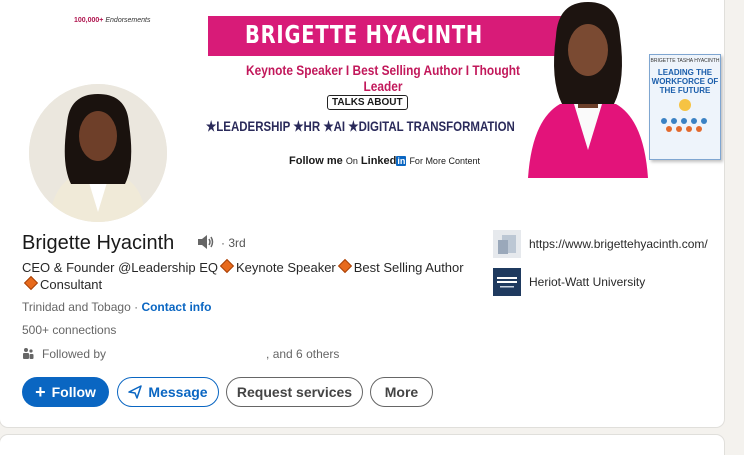 This screenshot has width=744, height=455. What do you see at coordinates (367, 102) in the screenshot?
I see `banner-talks-about: TALKS ABOUT` at bounding box center [367, 102].